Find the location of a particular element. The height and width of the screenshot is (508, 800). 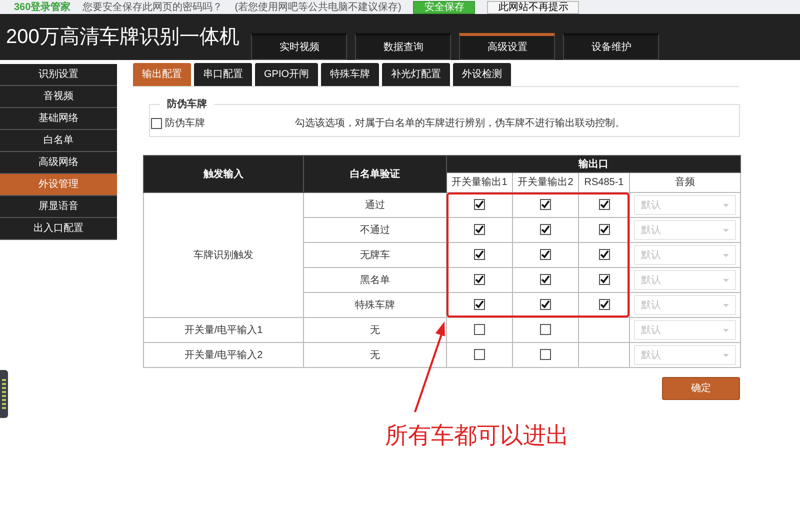

column-header: 音频 is located at coordinates (685, 182).